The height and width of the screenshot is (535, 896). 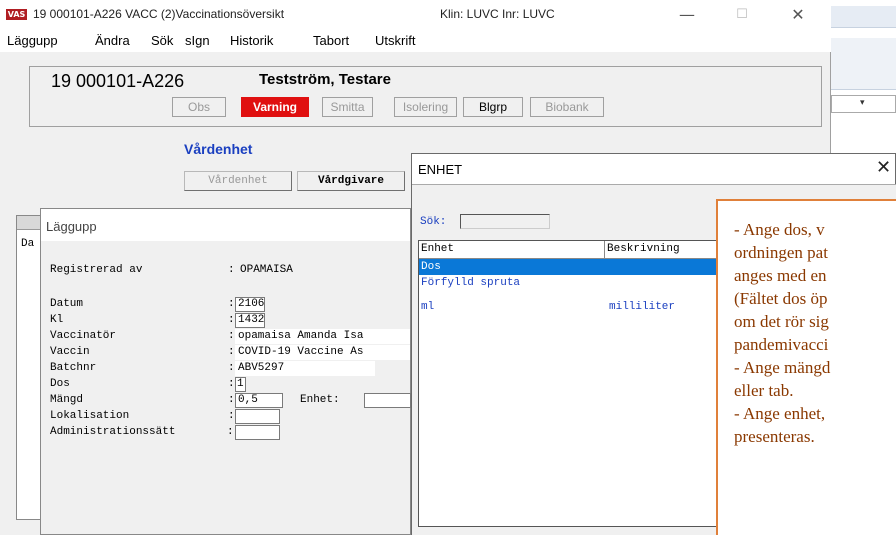 I want to click on klin-inr-label: Klin: LUVC Inr: LUVC, so click(x=497, y=14).